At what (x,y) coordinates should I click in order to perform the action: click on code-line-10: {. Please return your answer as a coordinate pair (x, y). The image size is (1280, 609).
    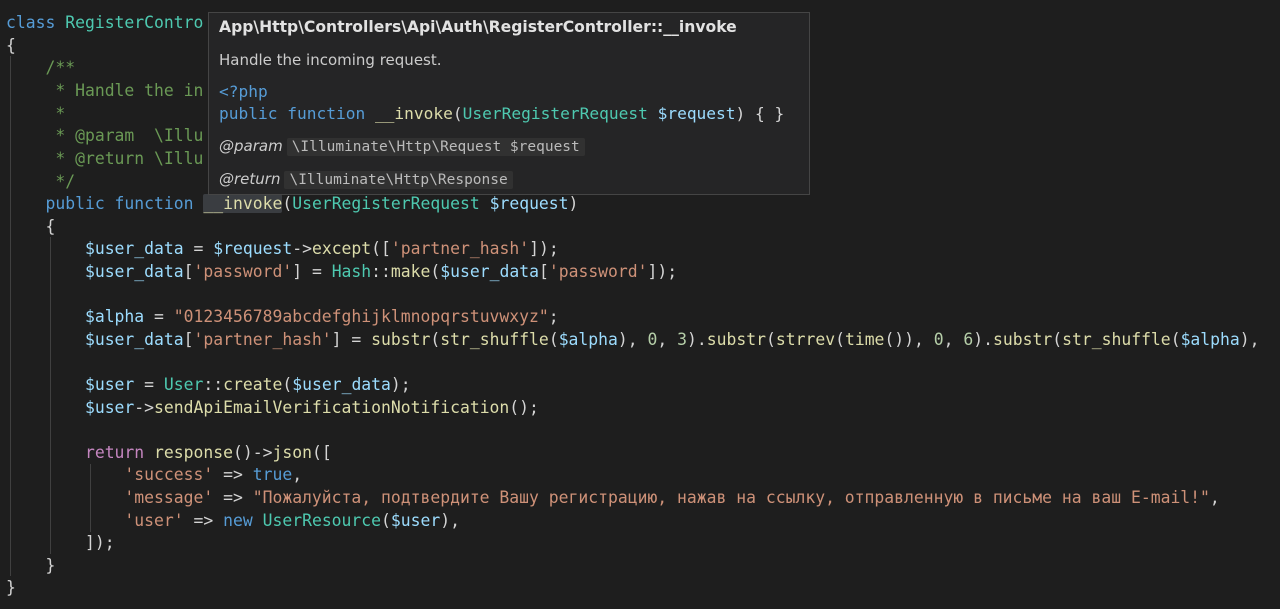
    Looking at the image, I should click on (50, 226).